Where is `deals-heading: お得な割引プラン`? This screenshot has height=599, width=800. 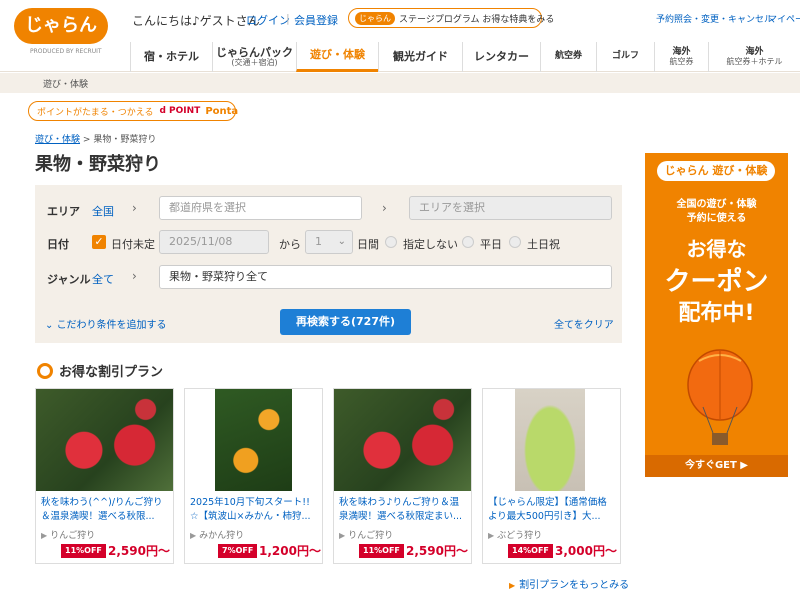
deals-heading: お得な割引プラン is located at coordinates (100, 370).